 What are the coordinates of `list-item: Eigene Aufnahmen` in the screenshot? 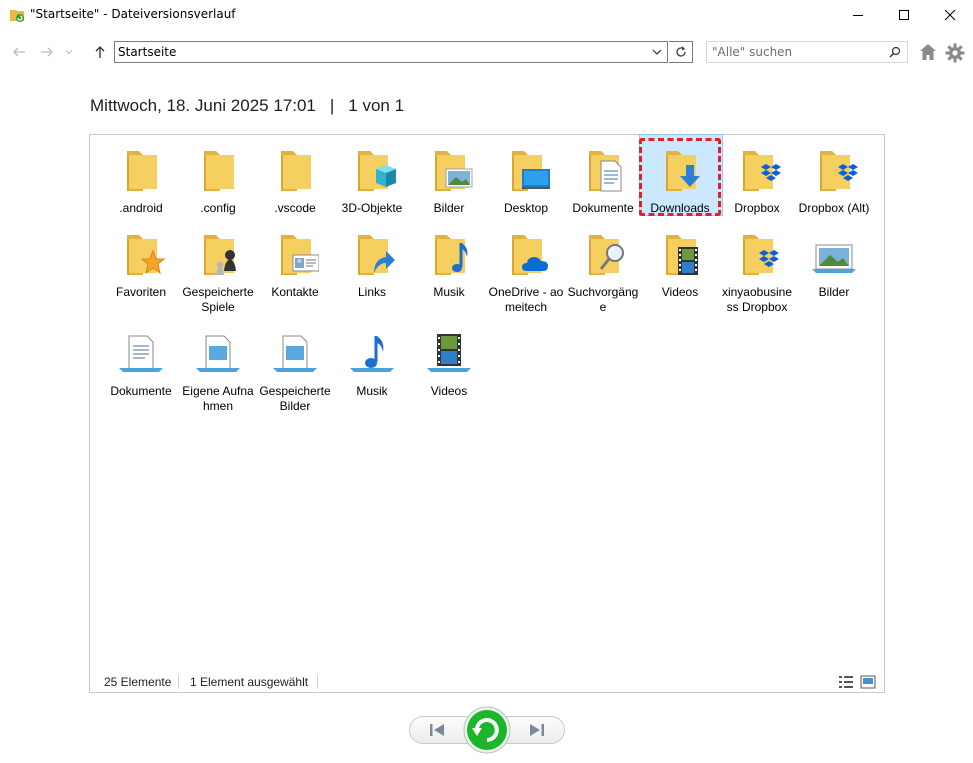 It's located at (218, 367).